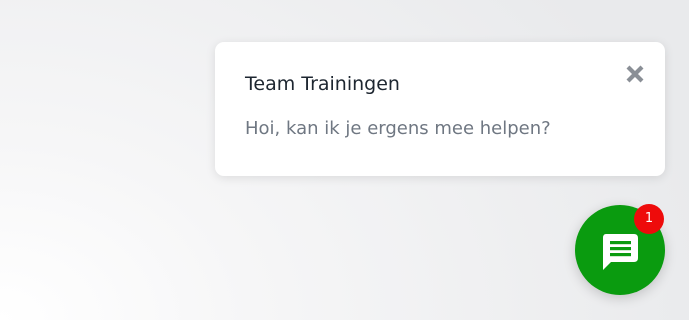 Image resolution: width=689 pixels, height=320 pixels. I want to click on close-button, so click(635, 74).